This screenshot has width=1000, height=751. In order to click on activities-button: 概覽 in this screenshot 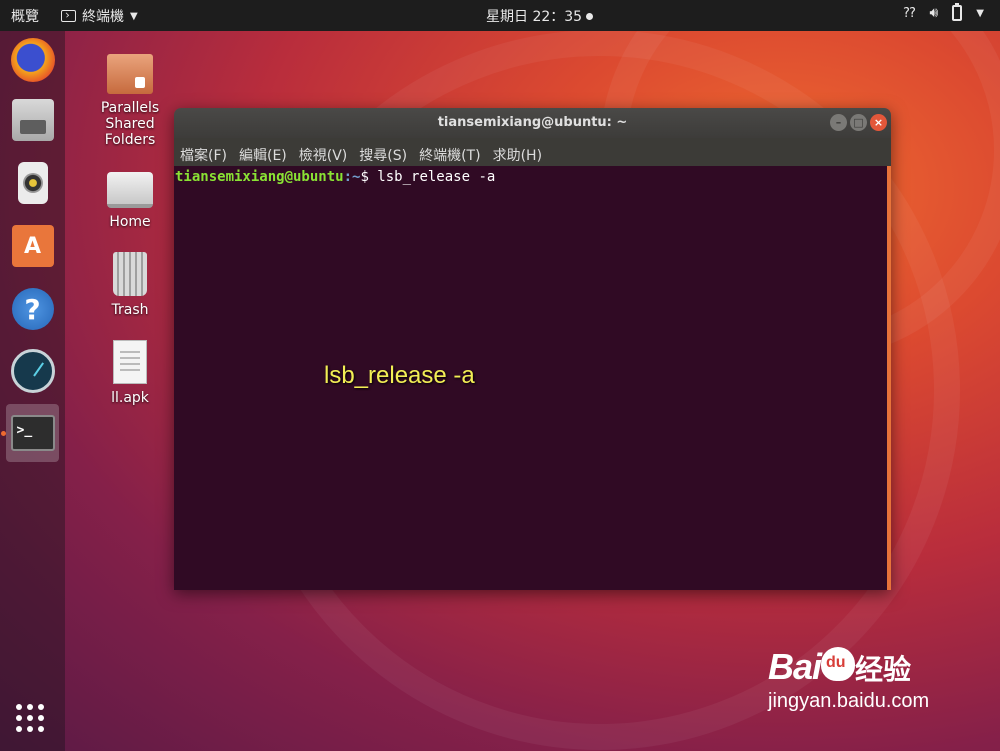, I will do `click(25, 16)`.